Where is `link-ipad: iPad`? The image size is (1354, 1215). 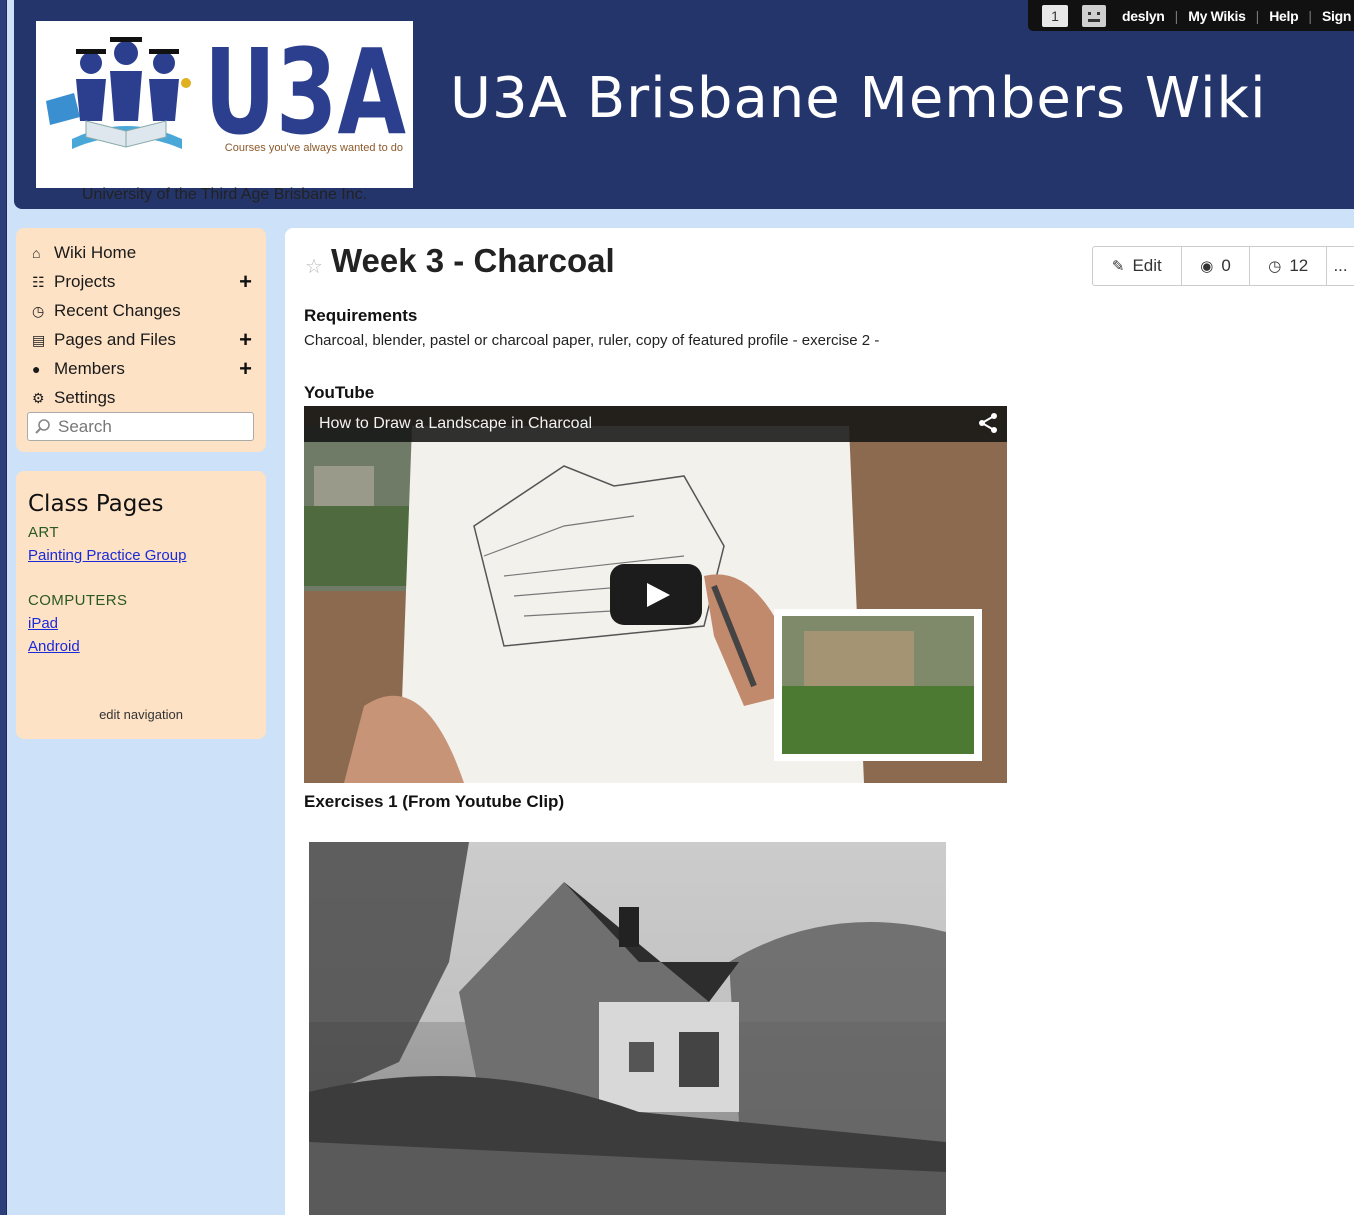
link-ipad: iPad is located at coordinates (43, 623).